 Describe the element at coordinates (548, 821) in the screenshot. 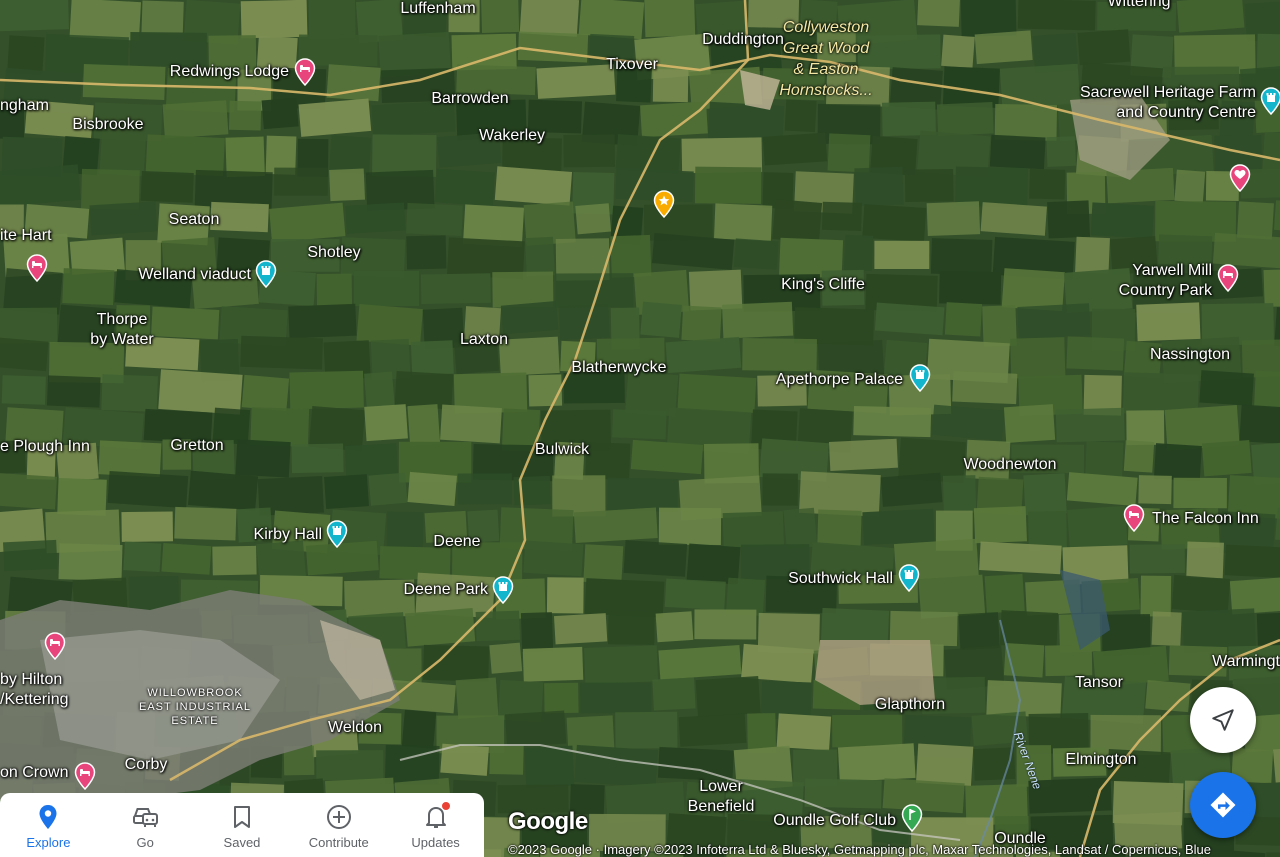

I see `google-logo: Google` at that location.